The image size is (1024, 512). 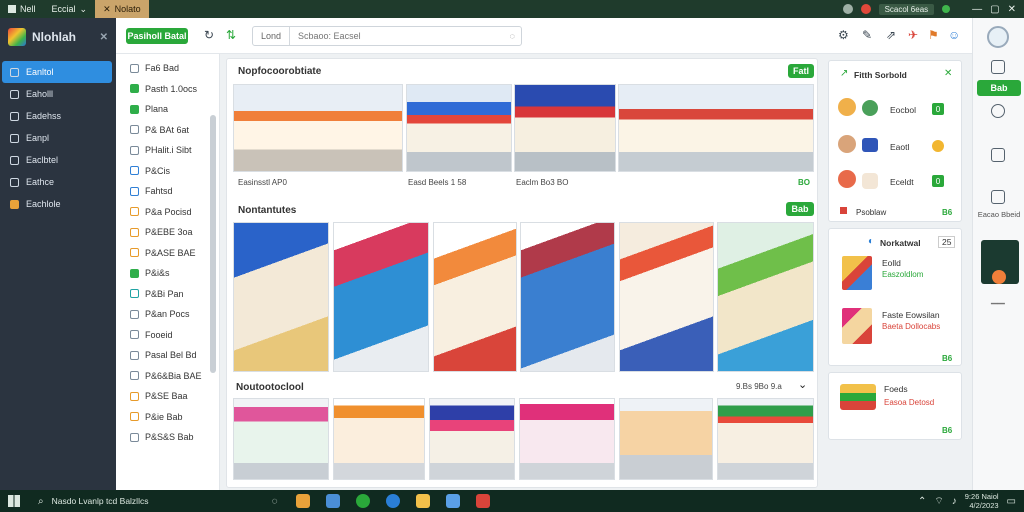 What do you see at coordinates (104, 37) in the screenshot?
I see `collapse-icon: ✕` at bounding box center [104, 37].